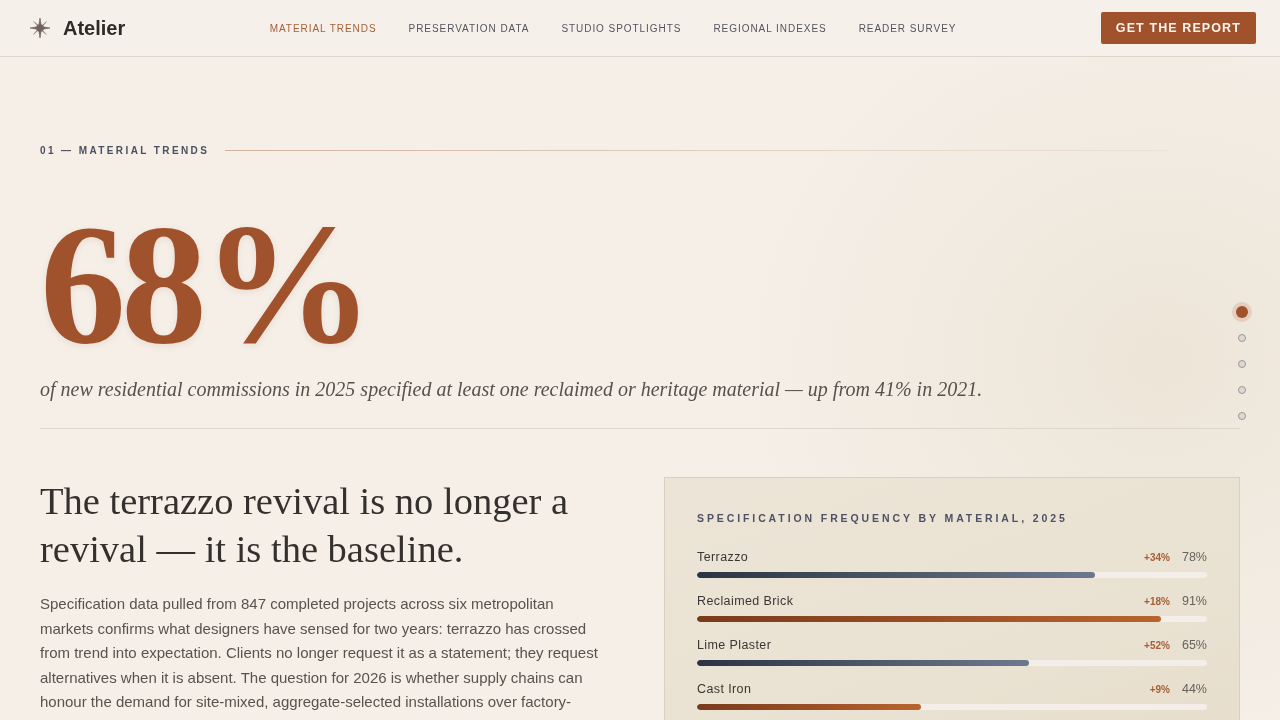  What do you see at coordinates (319, 653) in the screenshot?
I see `article-body: Specification data pulled from 847 completed projects across six metropolitan markets confirms what designers have sensed for two years: terrazzo has crossed from trend into expectation. Clients no longer request it as a statement; they request alternatives when it is absent. The question for 2026 is whether supply chains can honour the demand for site-mixed, aggregate-selected installations over factory-` at bounding box center [319, 653].